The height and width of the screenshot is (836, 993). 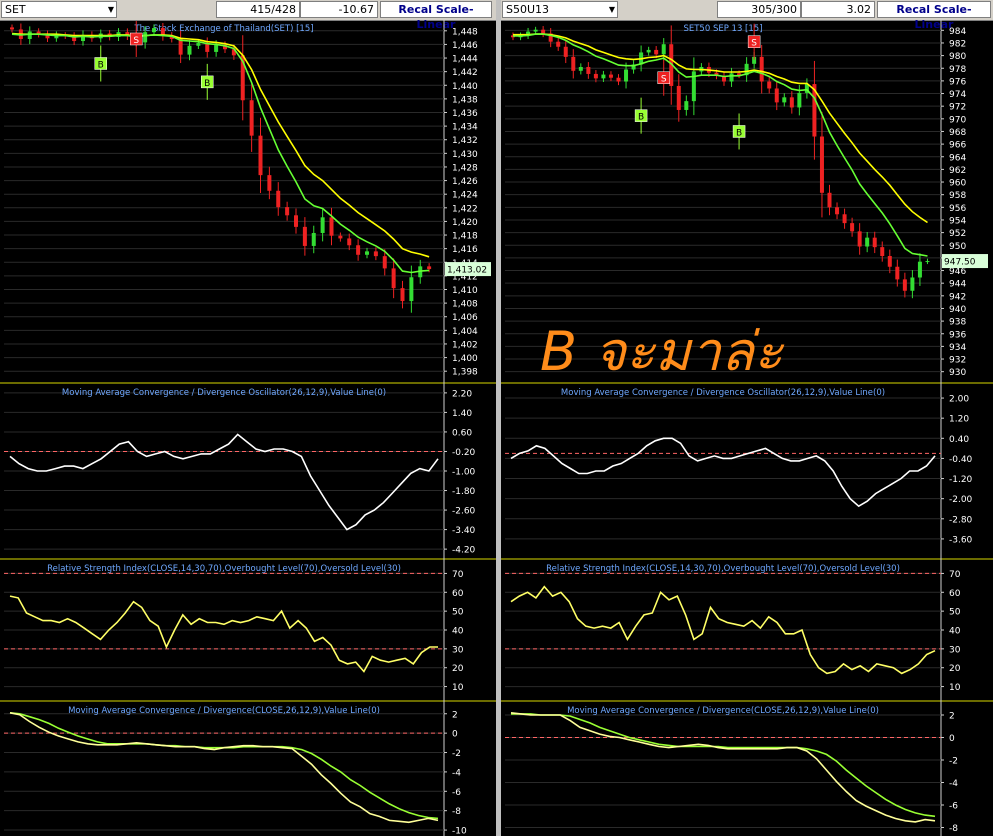 I want to click on toolbar: S50U13 ▼ 305/300 3.02 Recal Scale-Linear, so click(x=747, y=15).